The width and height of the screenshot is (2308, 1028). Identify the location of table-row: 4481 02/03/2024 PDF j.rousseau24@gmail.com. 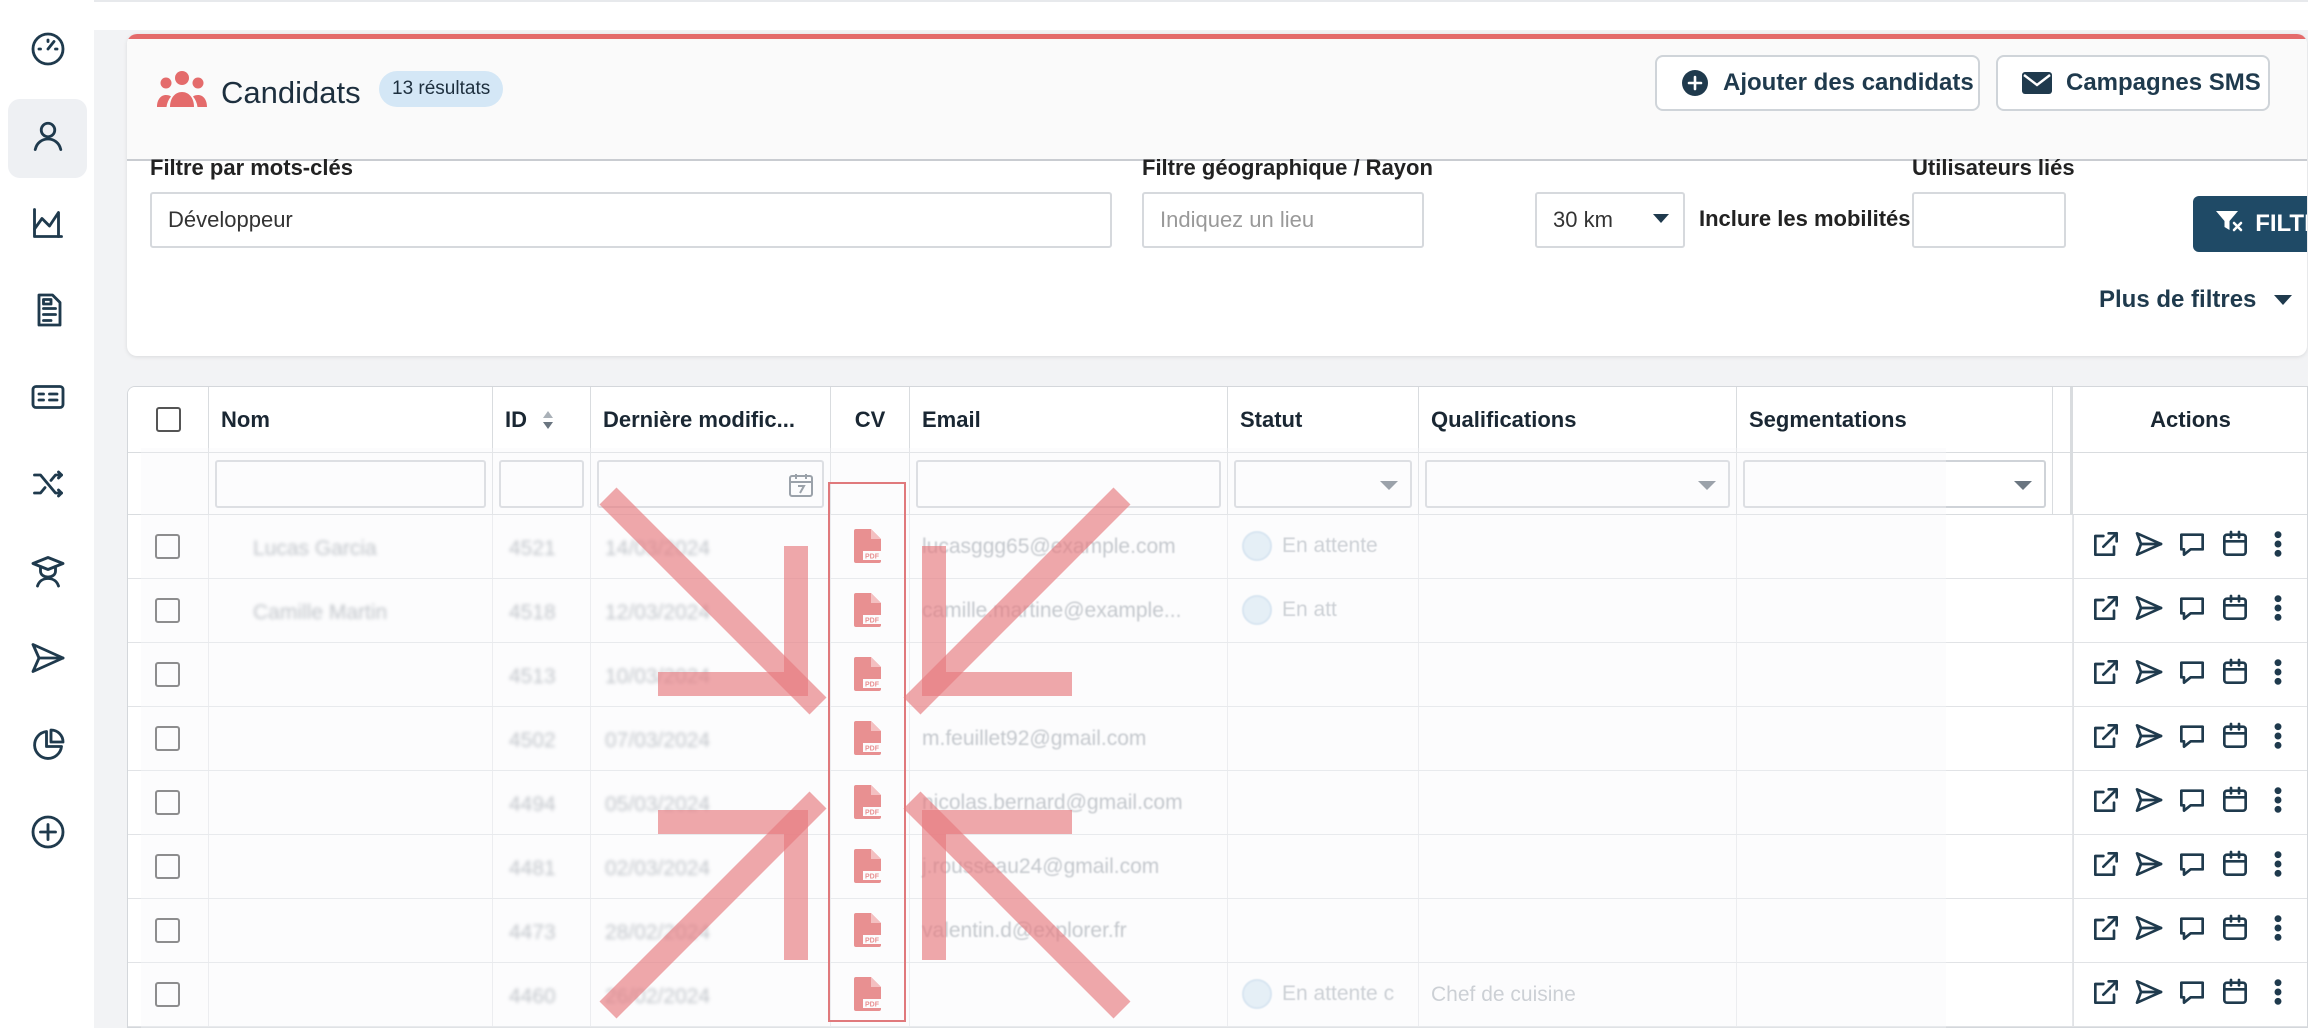
(1217, 867).